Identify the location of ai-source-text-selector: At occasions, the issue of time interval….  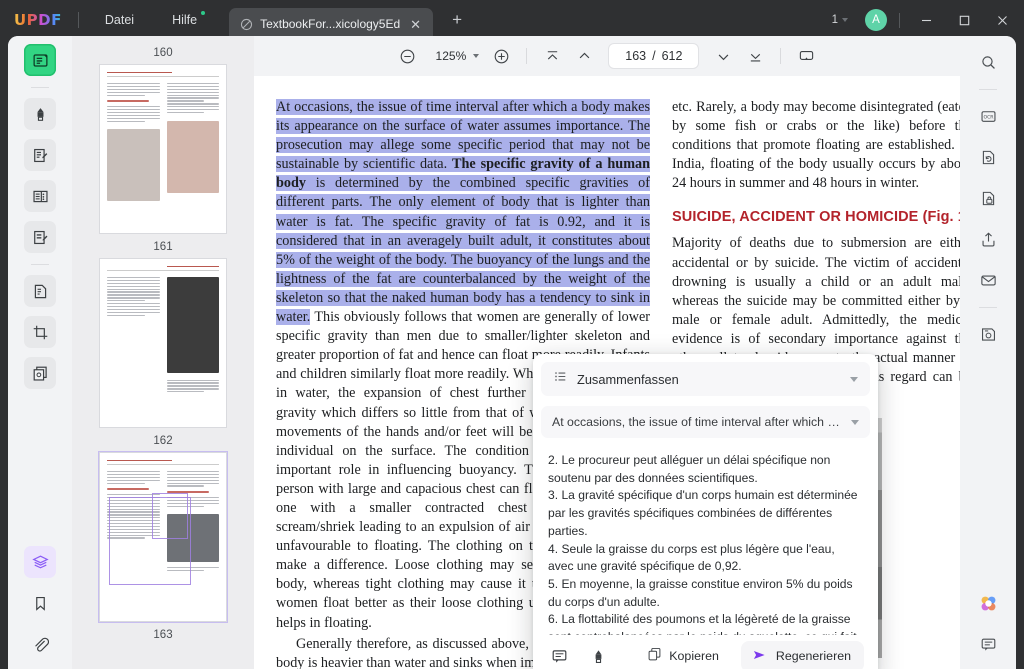
(705, 422).